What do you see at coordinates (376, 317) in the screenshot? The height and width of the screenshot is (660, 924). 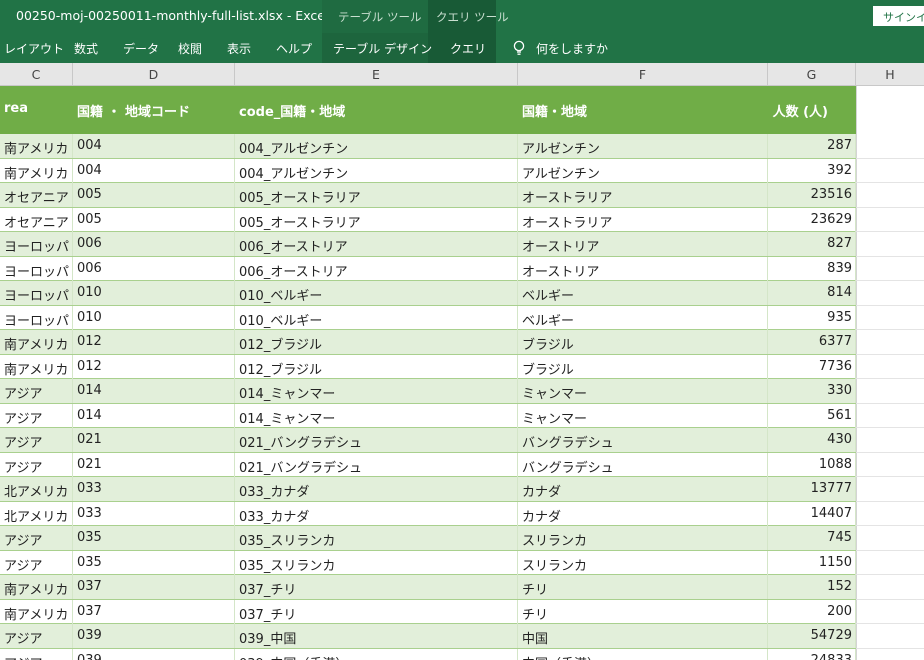 I see `cell-code-country: 010_ベルギー` at bounding box center [376, 317].